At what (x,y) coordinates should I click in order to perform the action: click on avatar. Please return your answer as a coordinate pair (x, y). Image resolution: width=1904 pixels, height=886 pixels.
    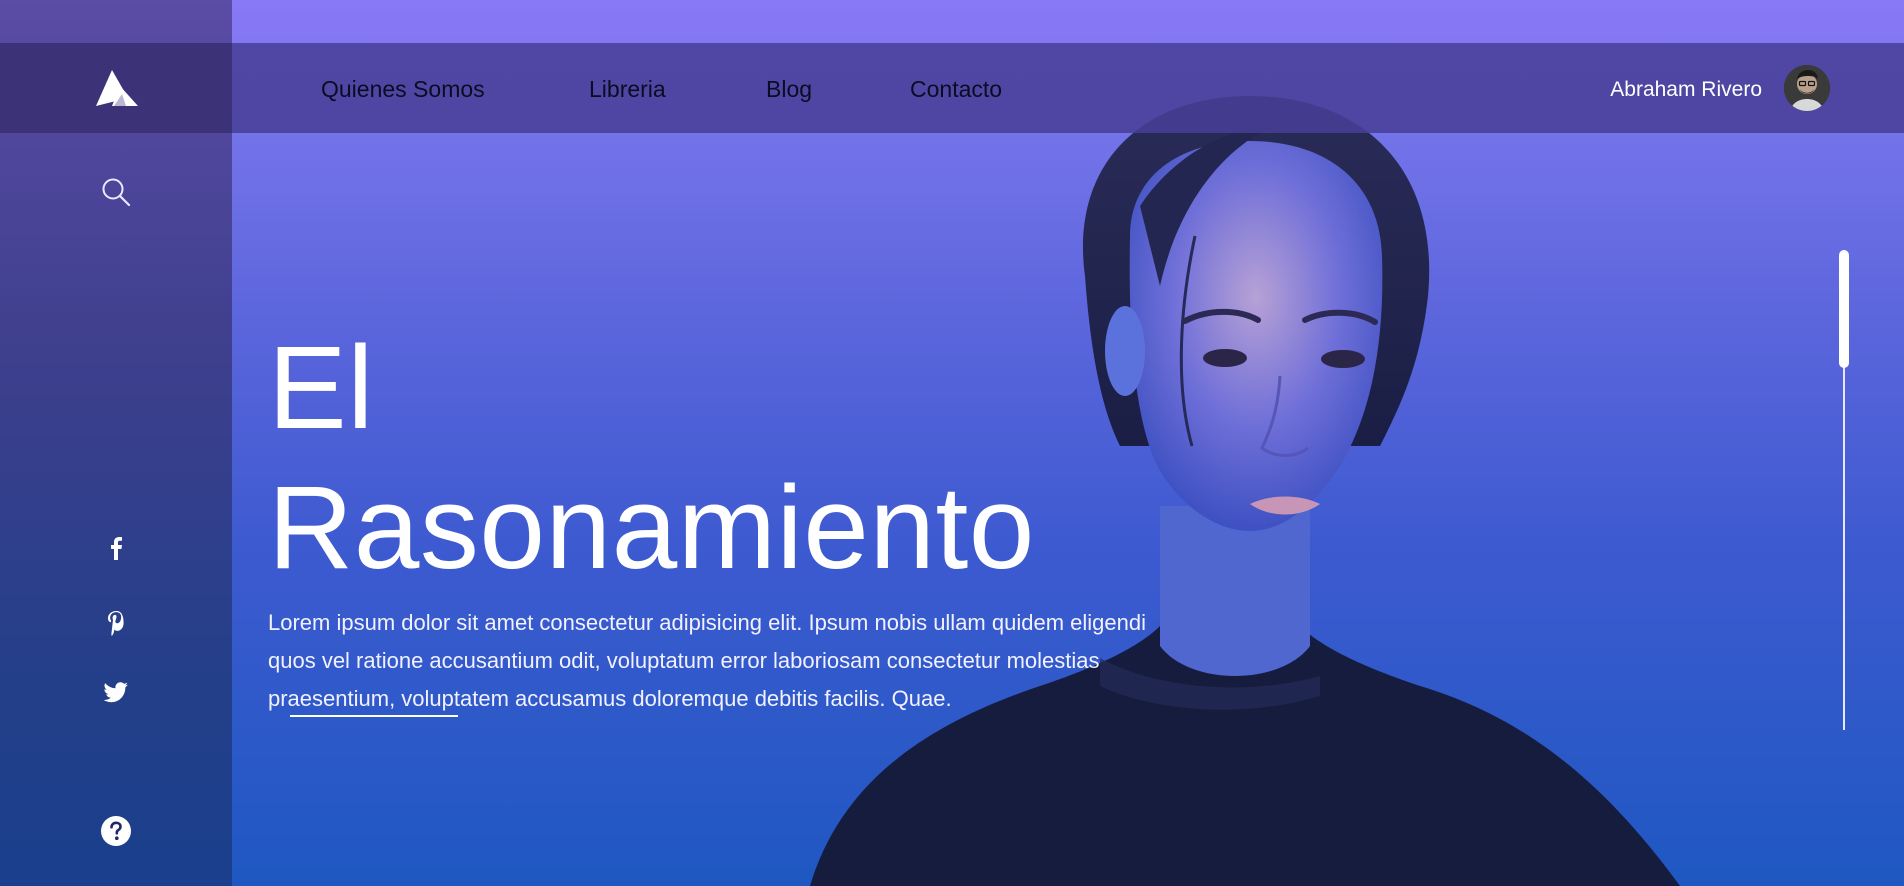
    Looking at the image, I should click on (1807, 88).